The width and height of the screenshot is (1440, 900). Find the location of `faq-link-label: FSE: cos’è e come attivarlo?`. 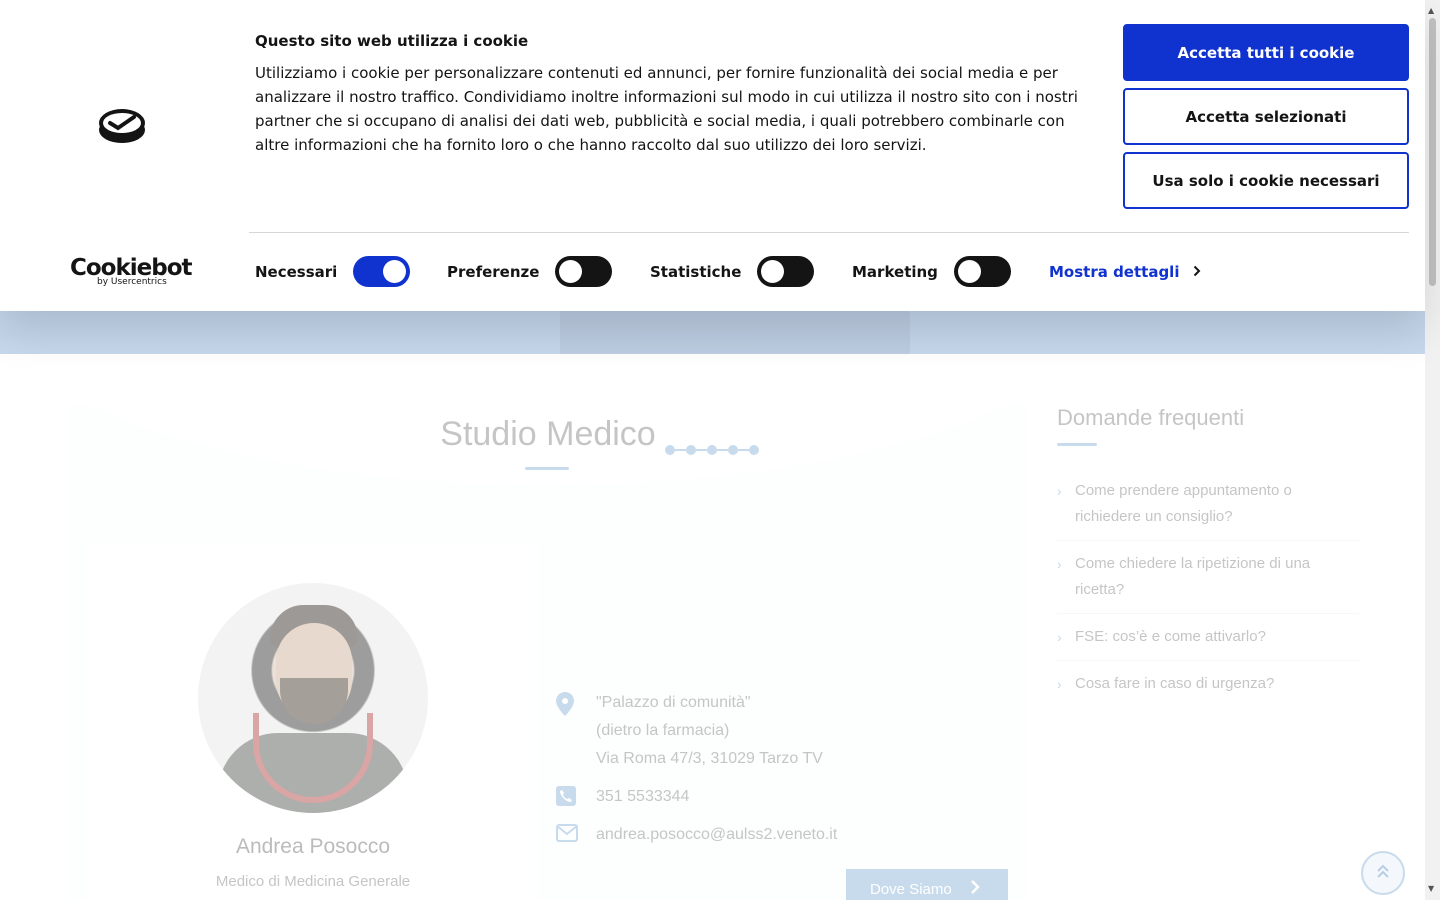

faq-link-label: FSE: cos’è e come attivarlo? is located at coordinates (1170, 637).